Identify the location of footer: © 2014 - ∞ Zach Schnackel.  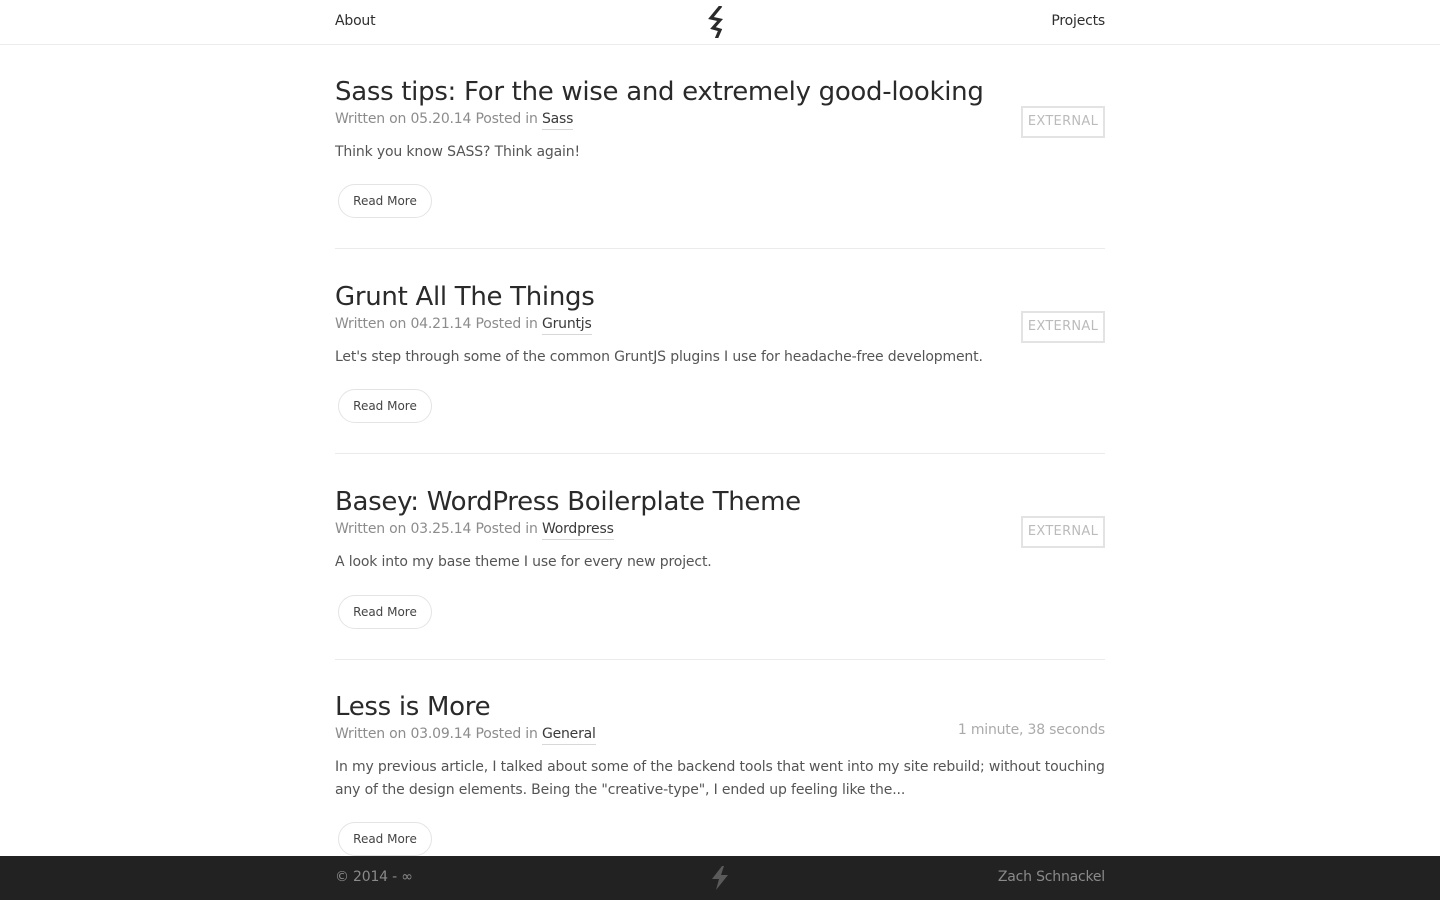
(720, 878).